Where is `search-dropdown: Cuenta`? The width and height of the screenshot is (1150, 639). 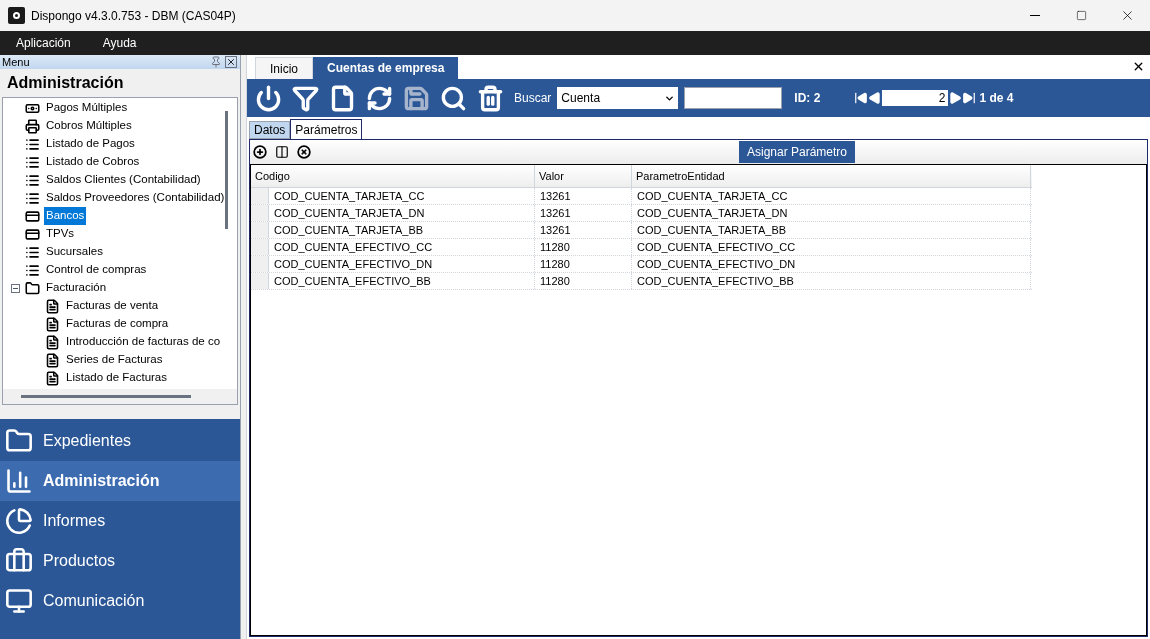
search-dropdown: Cuenta is located at coordinates (618, 98).